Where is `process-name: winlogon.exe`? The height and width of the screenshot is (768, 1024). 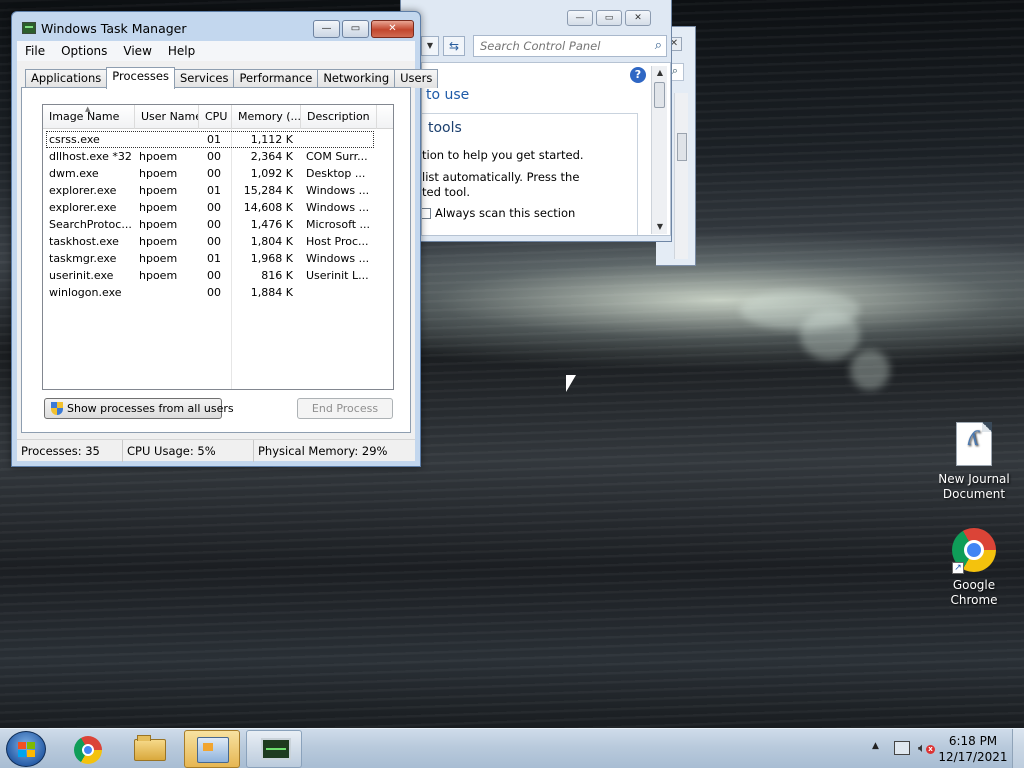 process-name: winlogon.exe is located at coordinates (85, 292).